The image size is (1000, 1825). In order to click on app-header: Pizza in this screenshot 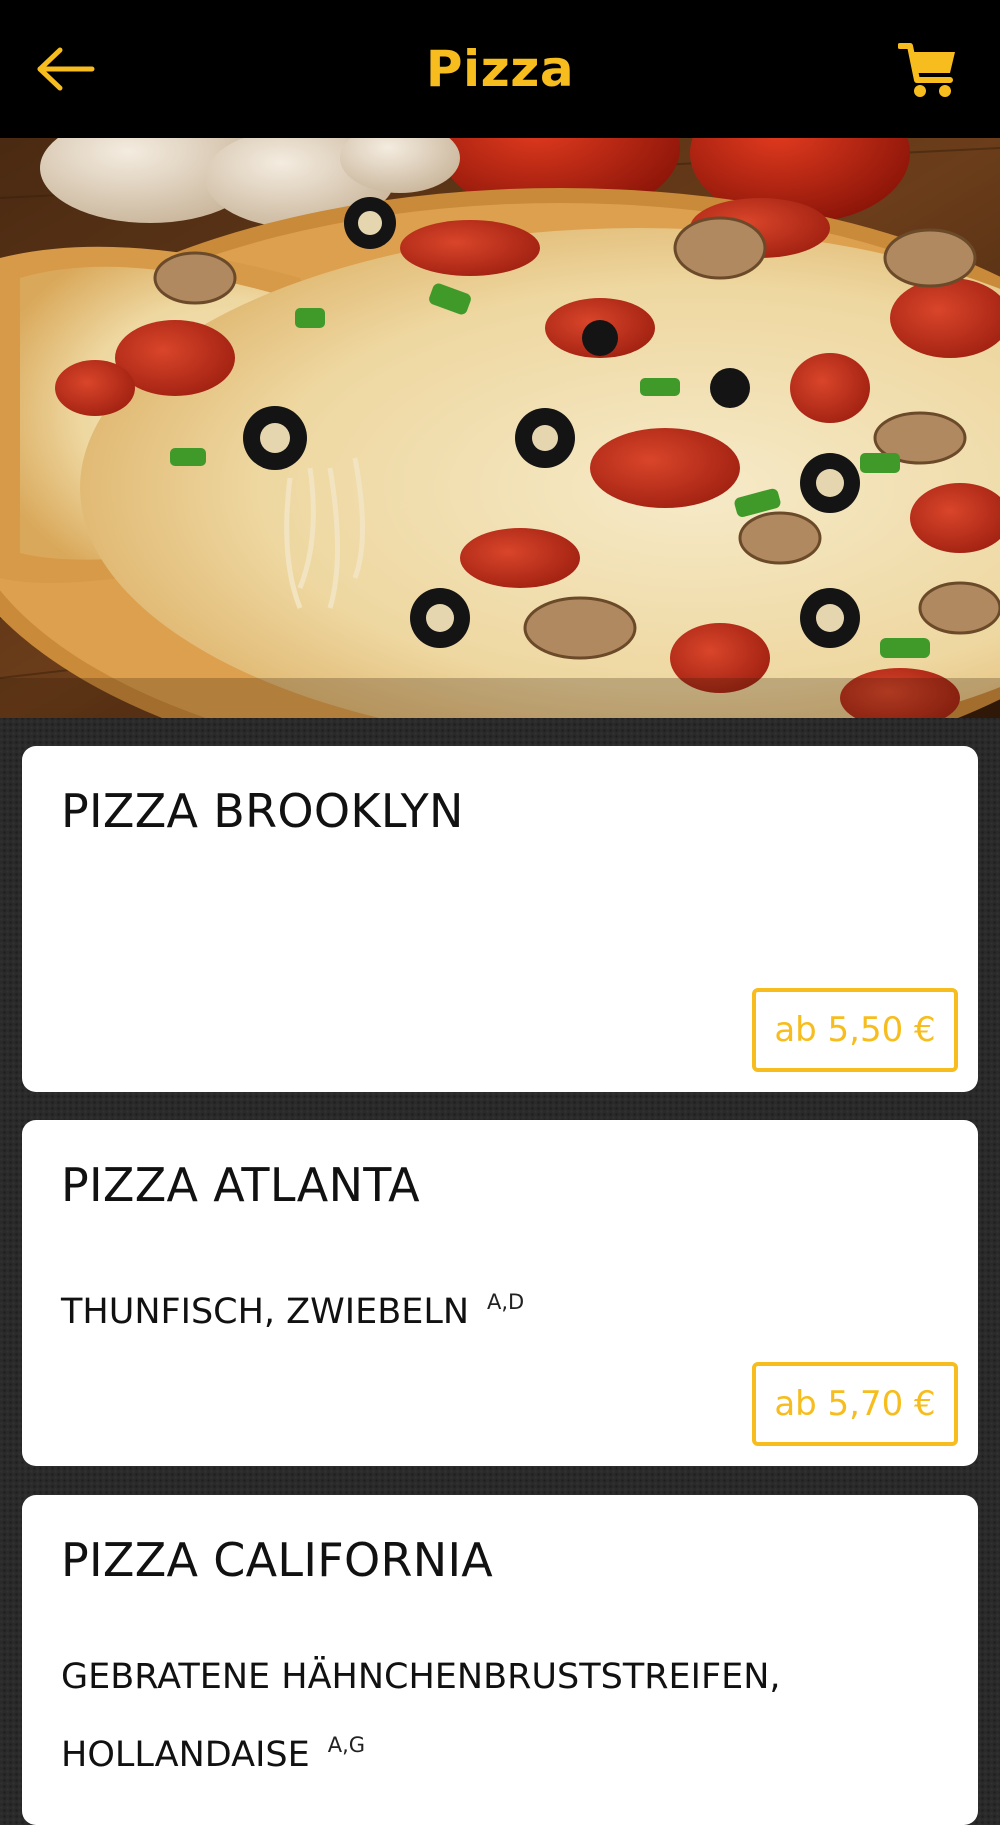, I will do `click(500, 69)`.